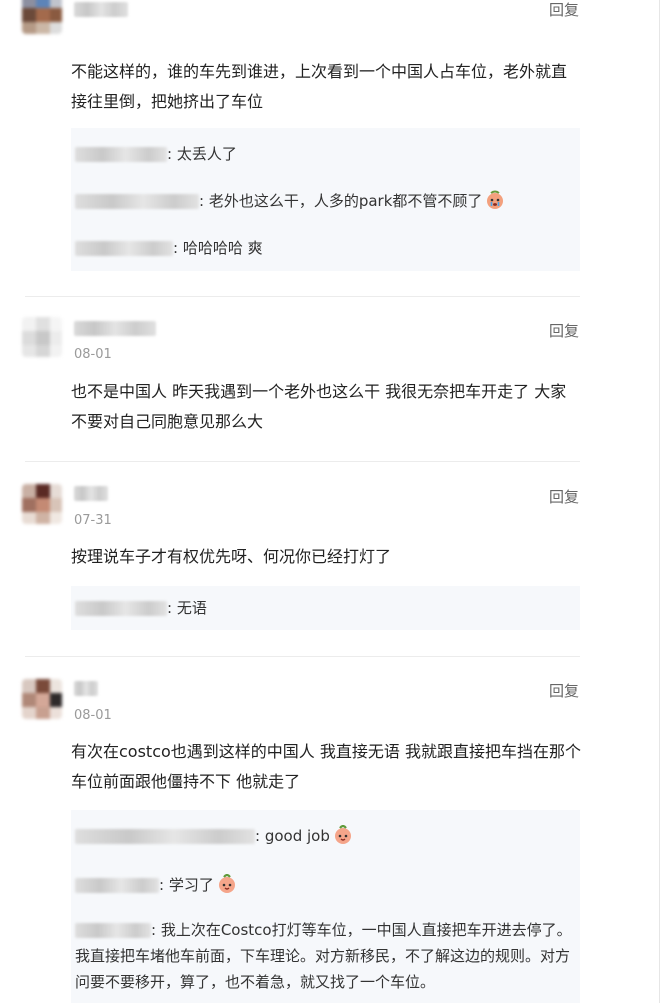  What do you see at coordinates (218, 248) in the screenshot?
I see `reply-text: : 哈哈哈哈 爽` at bounding box center [218, 248].